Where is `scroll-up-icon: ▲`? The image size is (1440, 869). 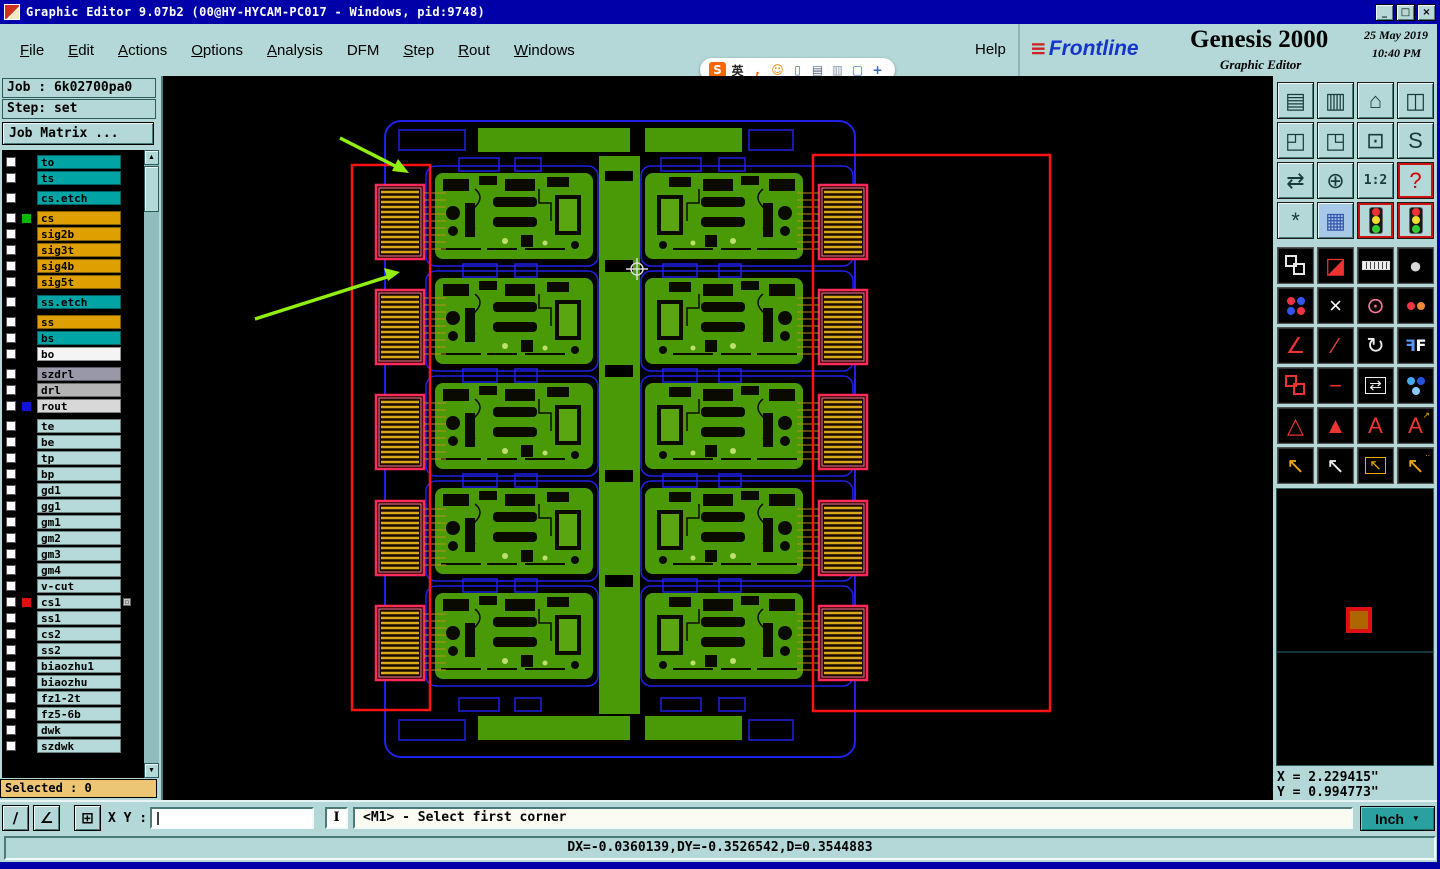
scroll-up-icon: ▲ is located at coordinates (151, 157).